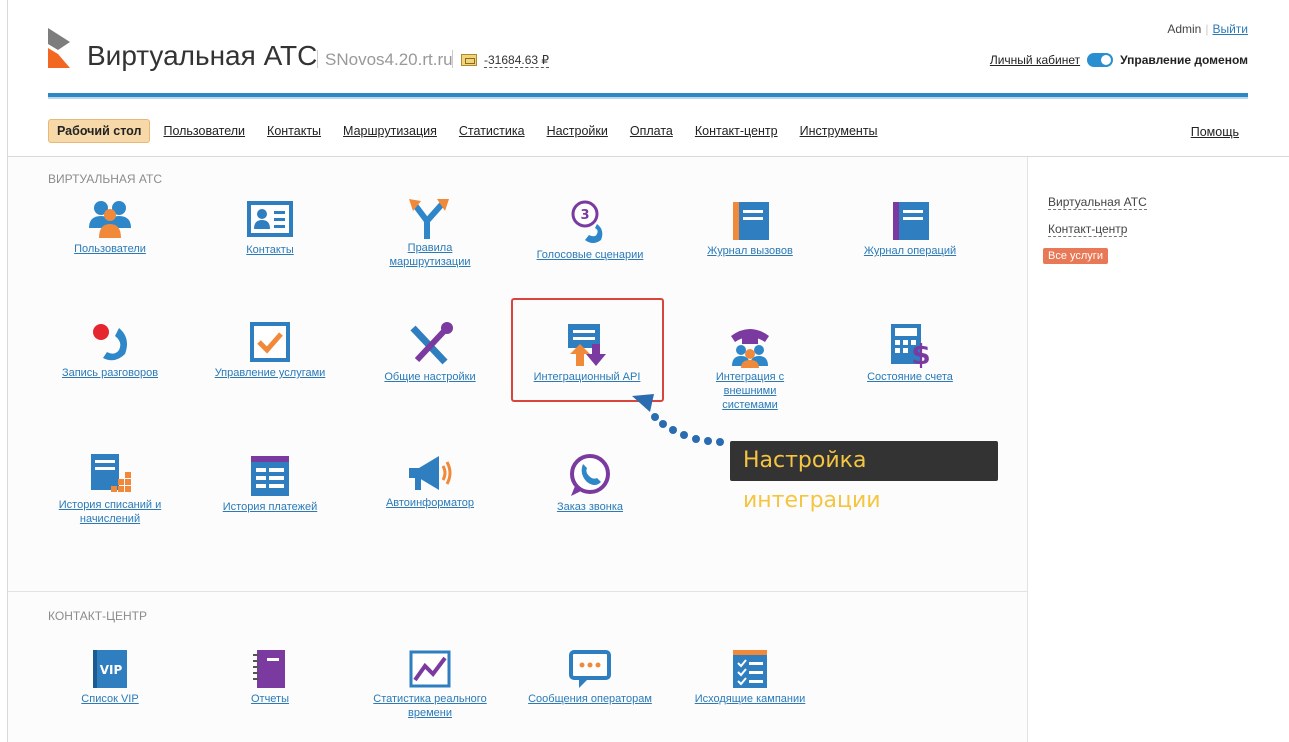 The width and height of the screenshot is (1289, 742). What do you see at coordinates (105, 179) in the screenshot?
I see `section-title-vats: Виртуальная АТС` at bounding box center [105, 179].